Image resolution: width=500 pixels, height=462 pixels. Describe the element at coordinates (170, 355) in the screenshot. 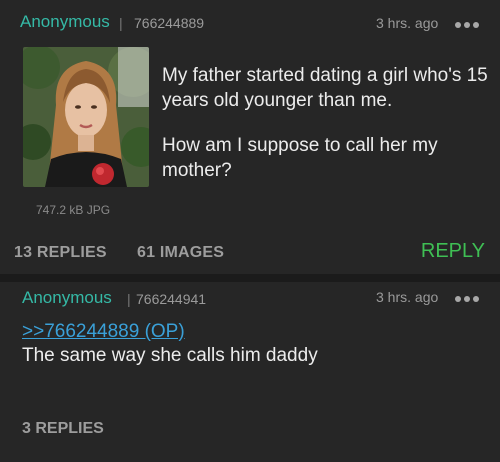

I see `post-body: The same way she calls him daddy` at that location.